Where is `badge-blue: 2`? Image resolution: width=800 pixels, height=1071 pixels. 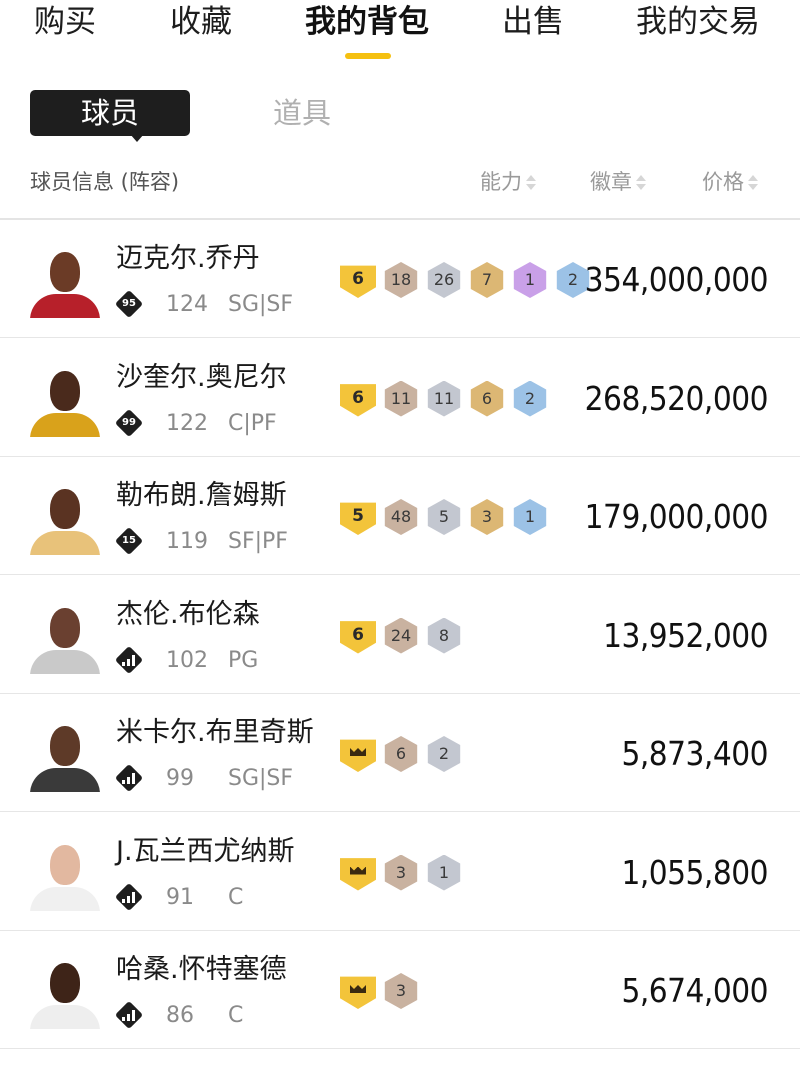
badge-blue: 2 is located at coordinates (530, 398).